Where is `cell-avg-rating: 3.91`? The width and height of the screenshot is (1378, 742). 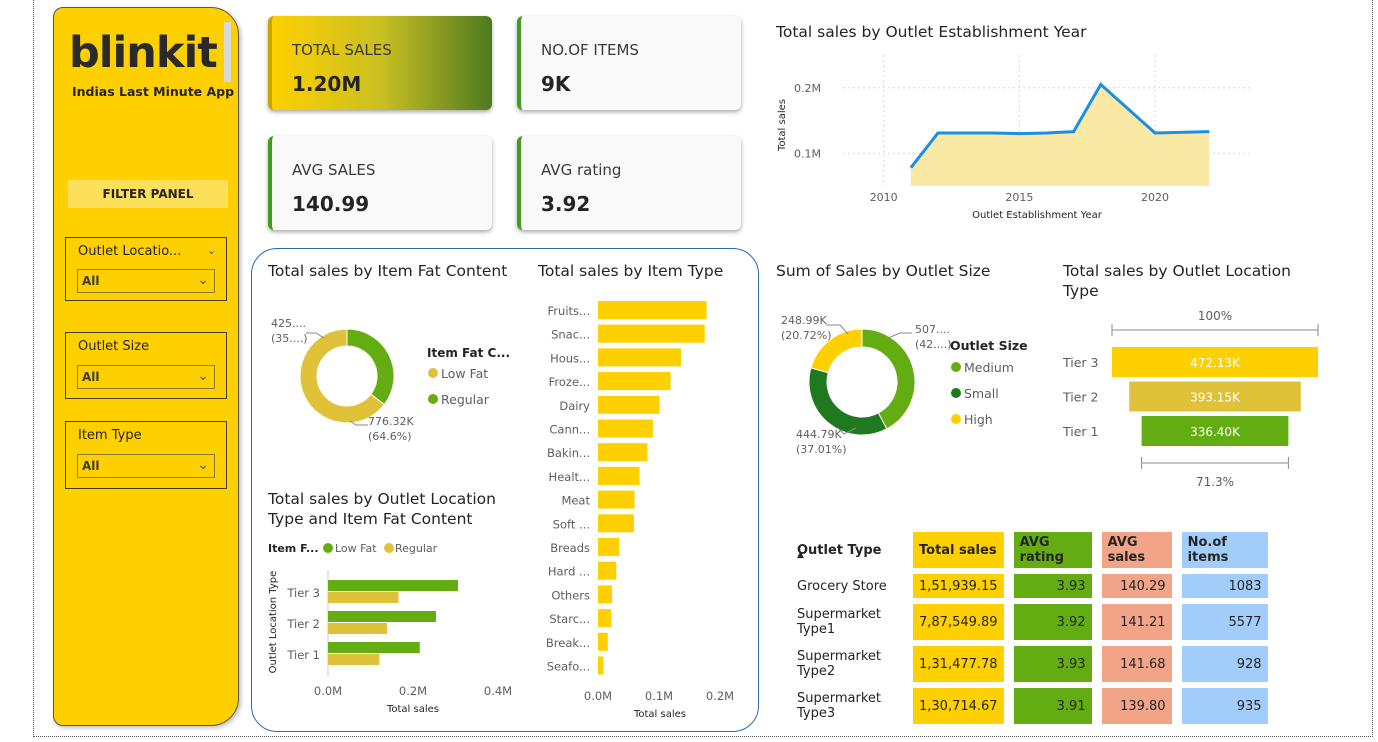 cell-avg-rating: 3.91 is located at coordinates (1052, 706).